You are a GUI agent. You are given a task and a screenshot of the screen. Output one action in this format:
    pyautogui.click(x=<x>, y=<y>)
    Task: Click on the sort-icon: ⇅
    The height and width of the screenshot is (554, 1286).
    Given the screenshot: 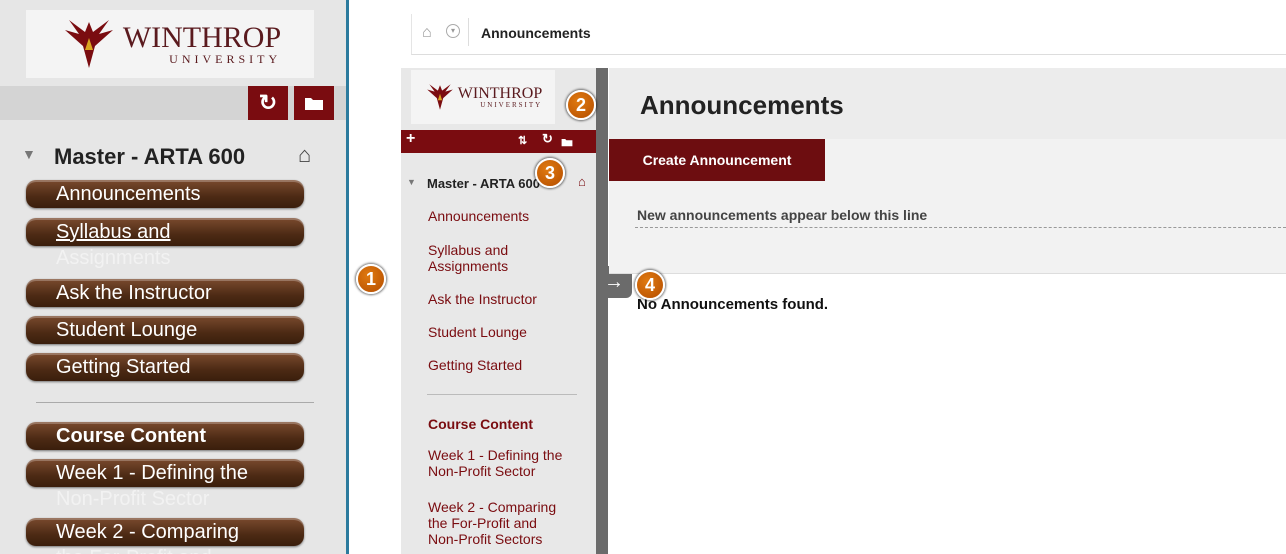 What is the action you would take?
    pyautogui.click(x=522, y=140)
    